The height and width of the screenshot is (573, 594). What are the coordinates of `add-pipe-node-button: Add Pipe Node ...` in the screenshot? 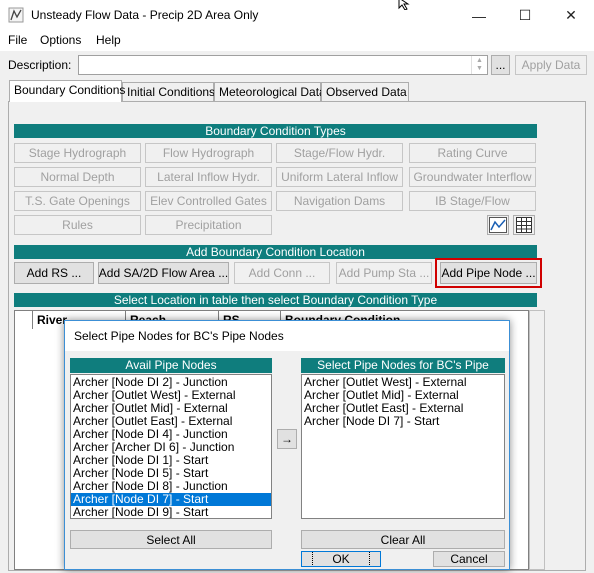 It's located at (488, 273).